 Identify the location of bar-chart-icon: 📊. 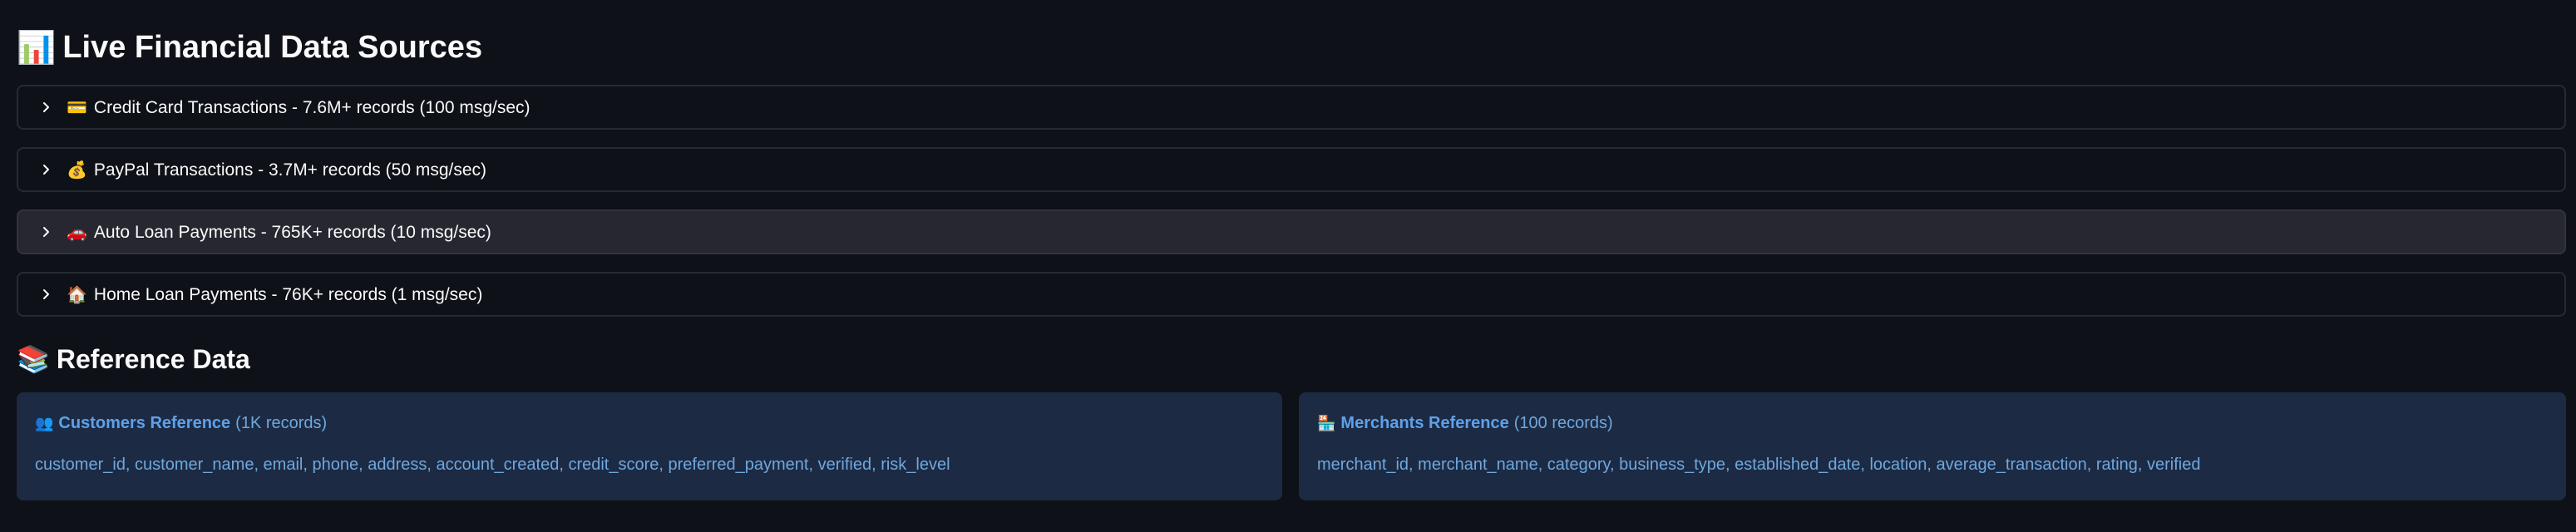
(37, 47).